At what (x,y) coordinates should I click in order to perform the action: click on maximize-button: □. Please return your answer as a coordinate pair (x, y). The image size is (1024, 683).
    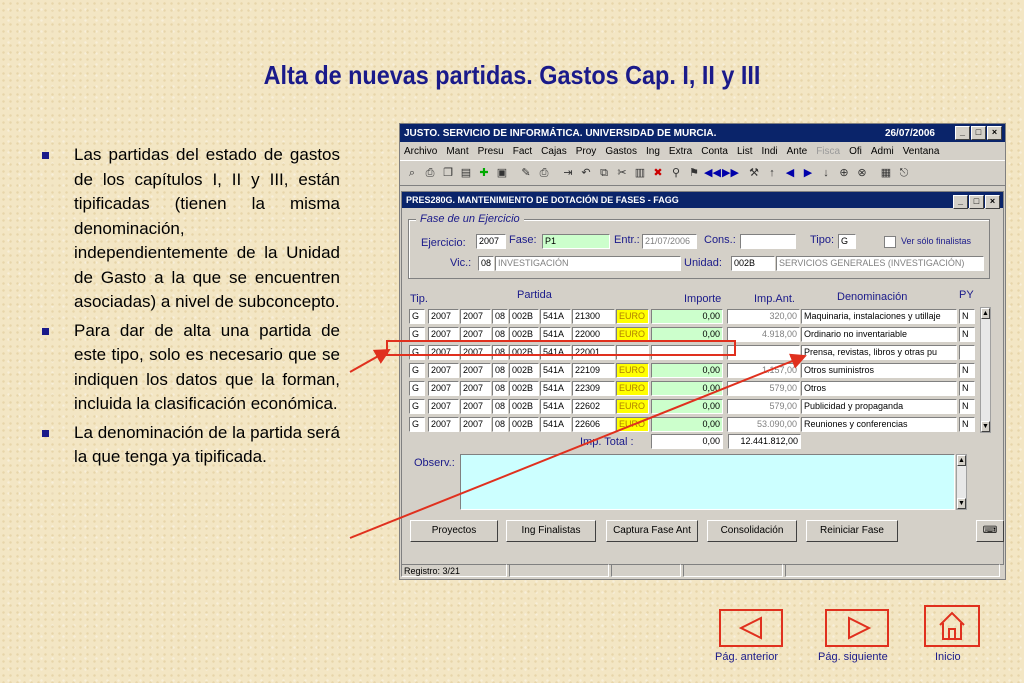
    Looking at the image, I should click on (978, 133).